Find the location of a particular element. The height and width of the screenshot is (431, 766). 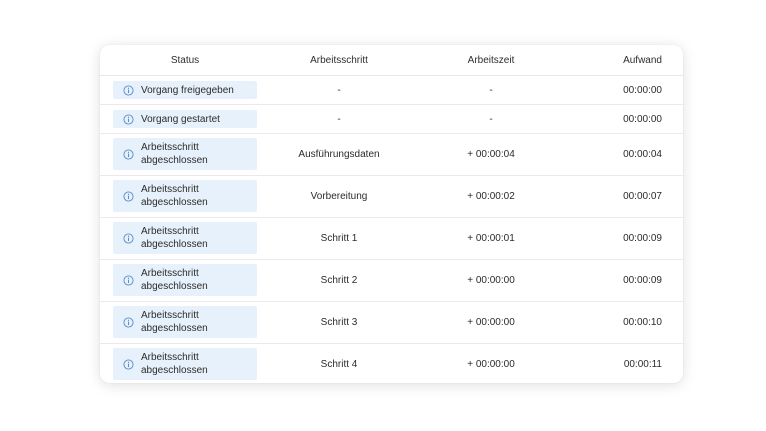

time-cell: + 00:00:04 is located at coordinates (491, 154).